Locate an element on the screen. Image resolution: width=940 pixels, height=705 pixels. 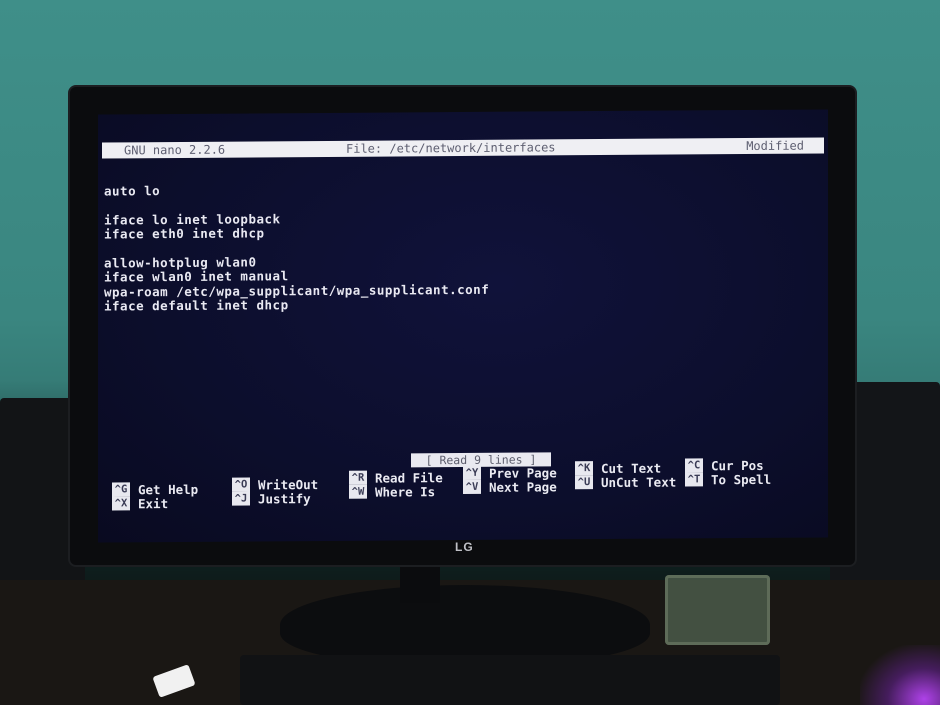
shortcut-read-file: ^R Read File is located at coordinates (396, 477).